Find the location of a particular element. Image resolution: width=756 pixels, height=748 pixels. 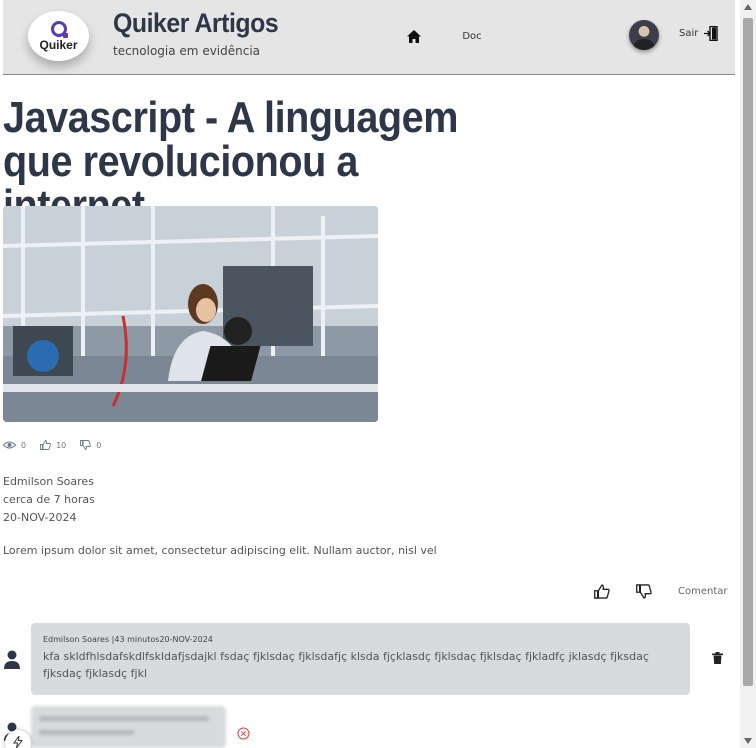

views-stat: 0 is located at coordinates (14, 445).